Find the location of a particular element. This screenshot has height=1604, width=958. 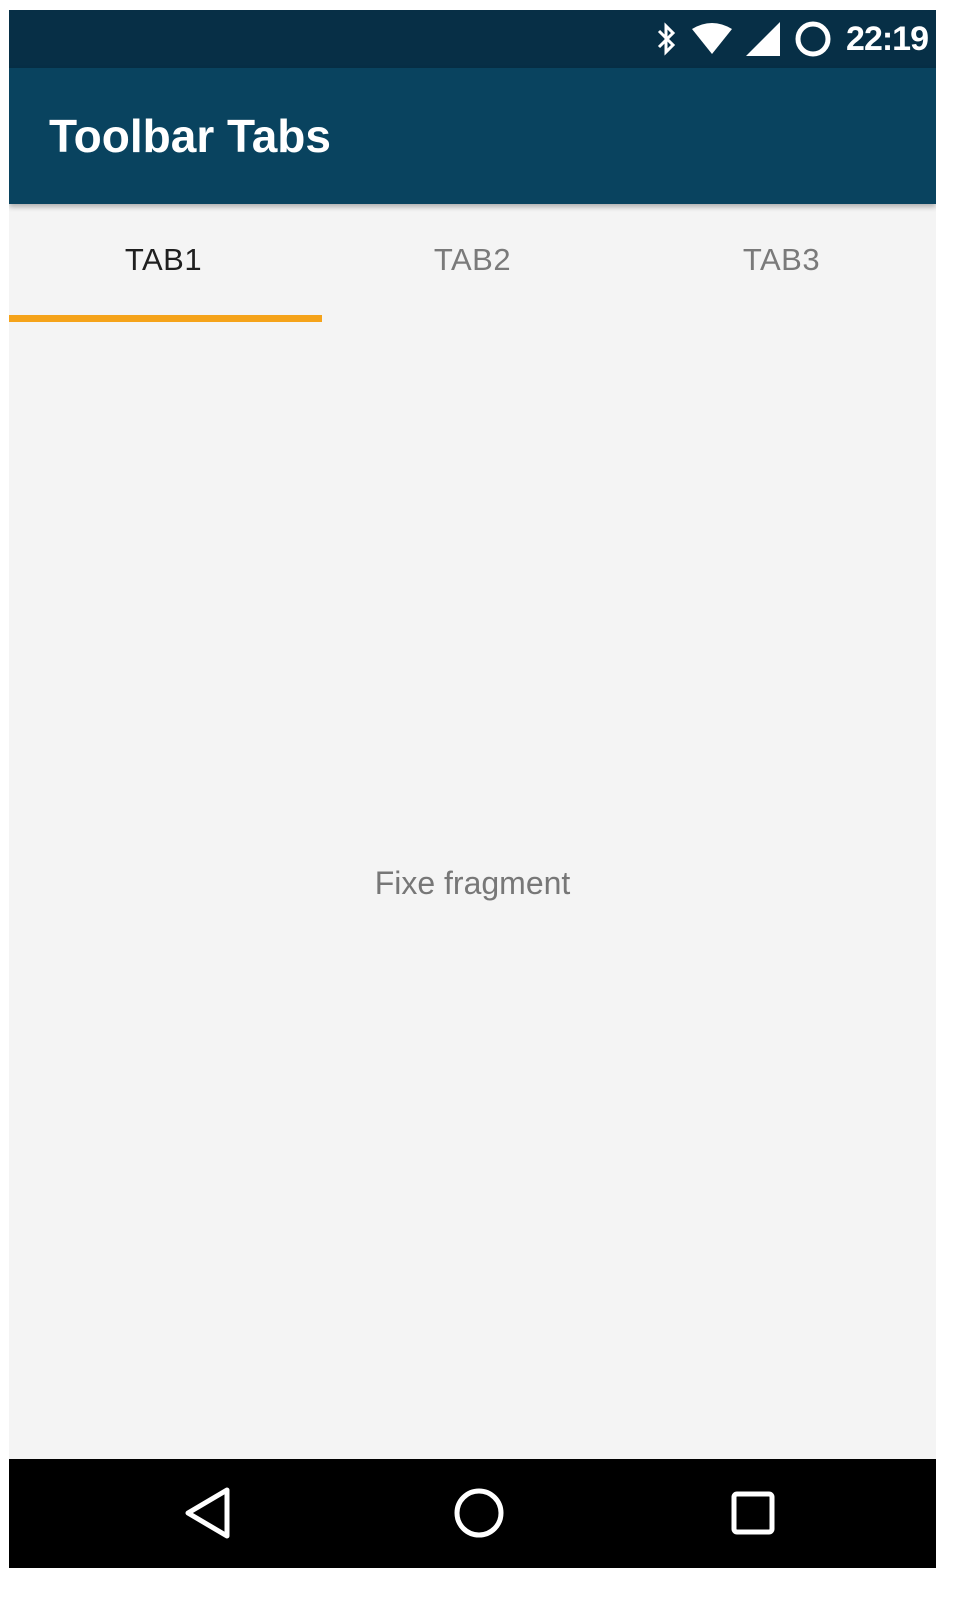

navigation-bar is located at coordinates (472, 1513).